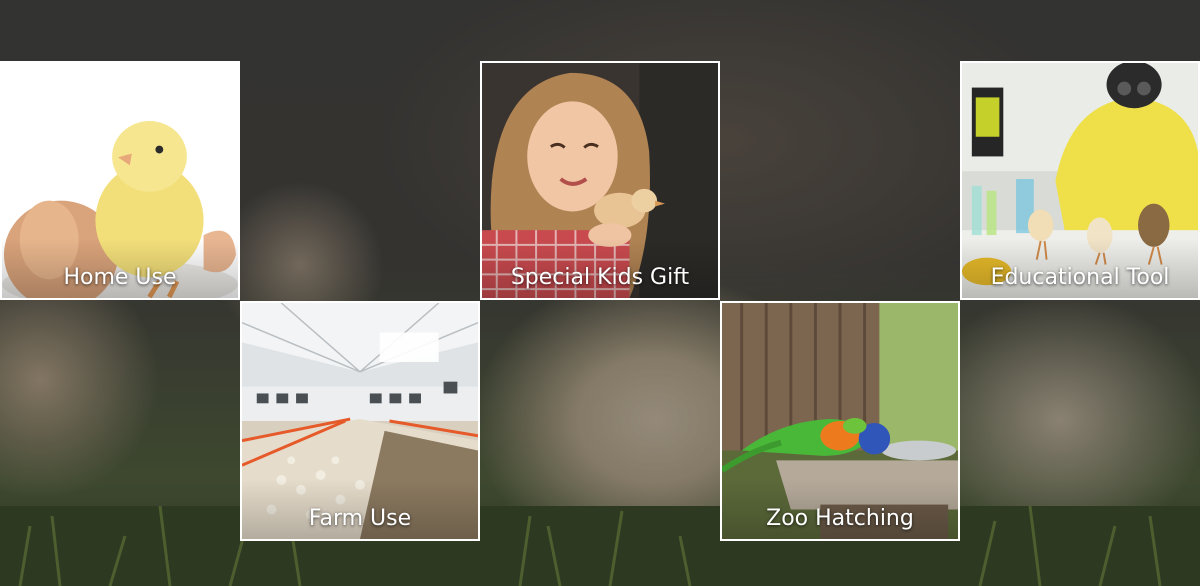 Image resolution: width=1200 pixels, height=586 pixels. What do you see at coordinates (1080, 277) in the screenshot?
I see `tile-label-educational-tool: Educational Tool` at bounding box center [1080, 277].